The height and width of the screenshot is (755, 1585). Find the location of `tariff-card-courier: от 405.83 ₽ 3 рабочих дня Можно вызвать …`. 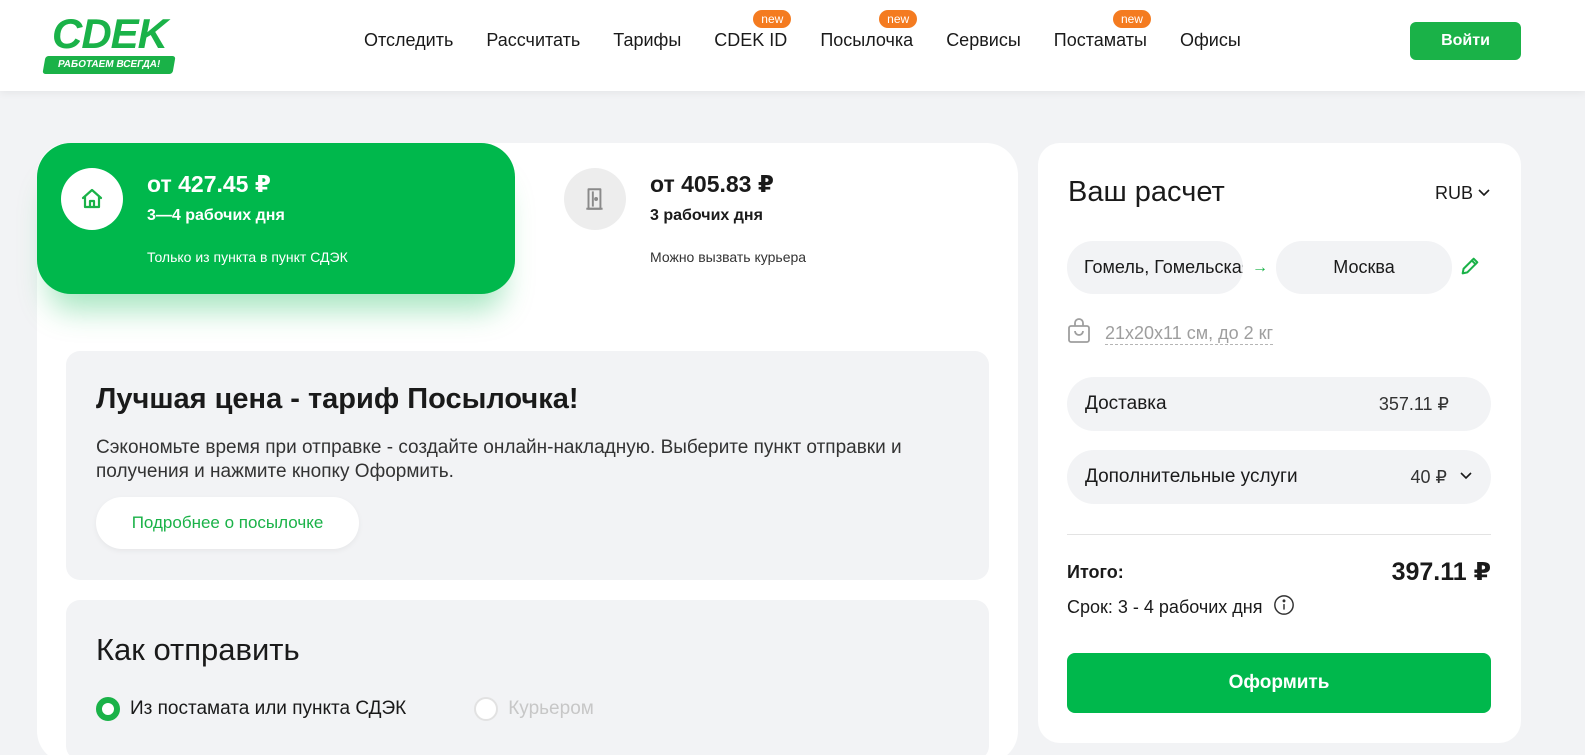

tariff-card-courier: от 405.83 ₽ 3 рабочих дня Можно вызвать … is located at coordinates (779, 218).